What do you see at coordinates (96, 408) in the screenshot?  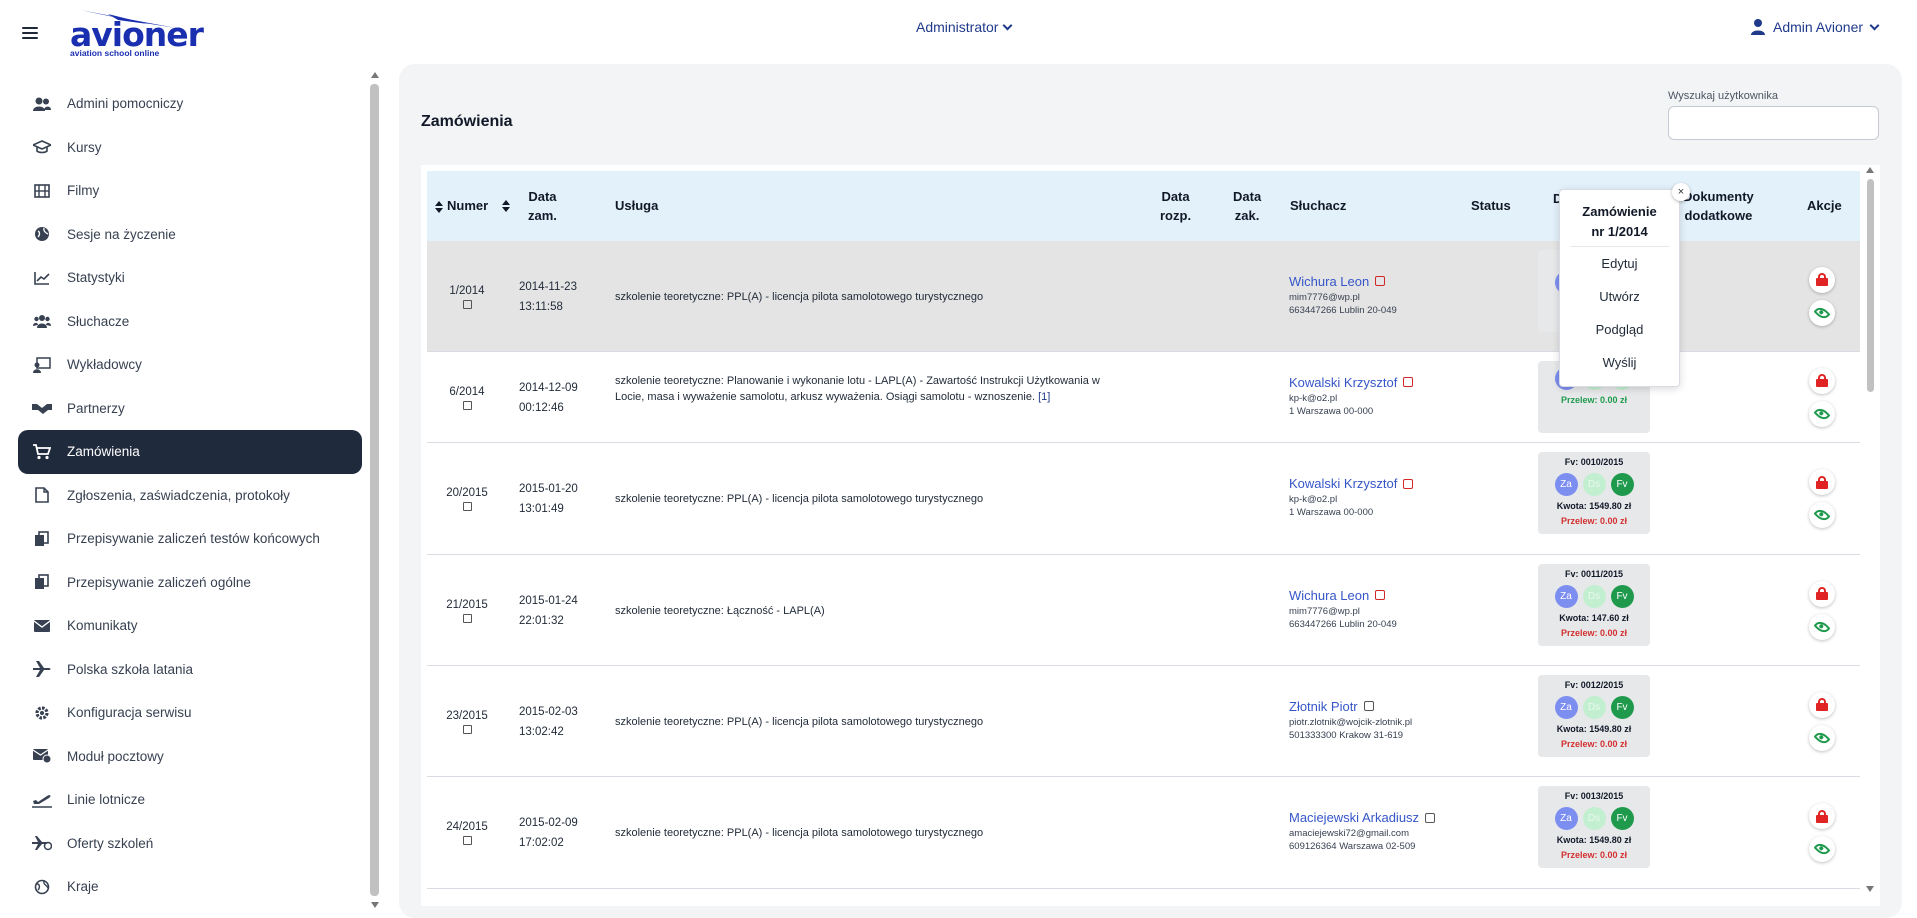 I see `sidebar-item-label: Partnerzy` at bounding box center [96, 408].